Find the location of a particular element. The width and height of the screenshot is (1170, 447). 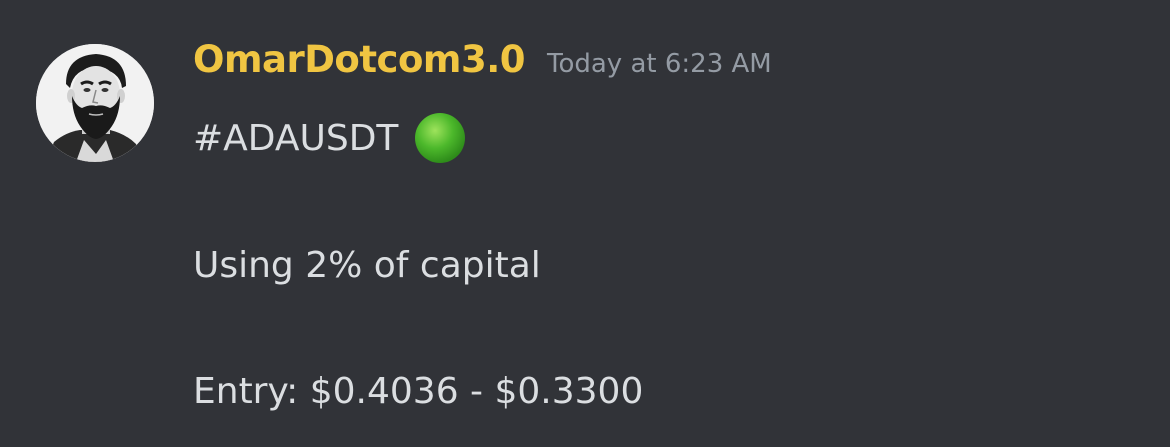

message-line-capital: Using 2% of capital is located at coordinates (367, 265).